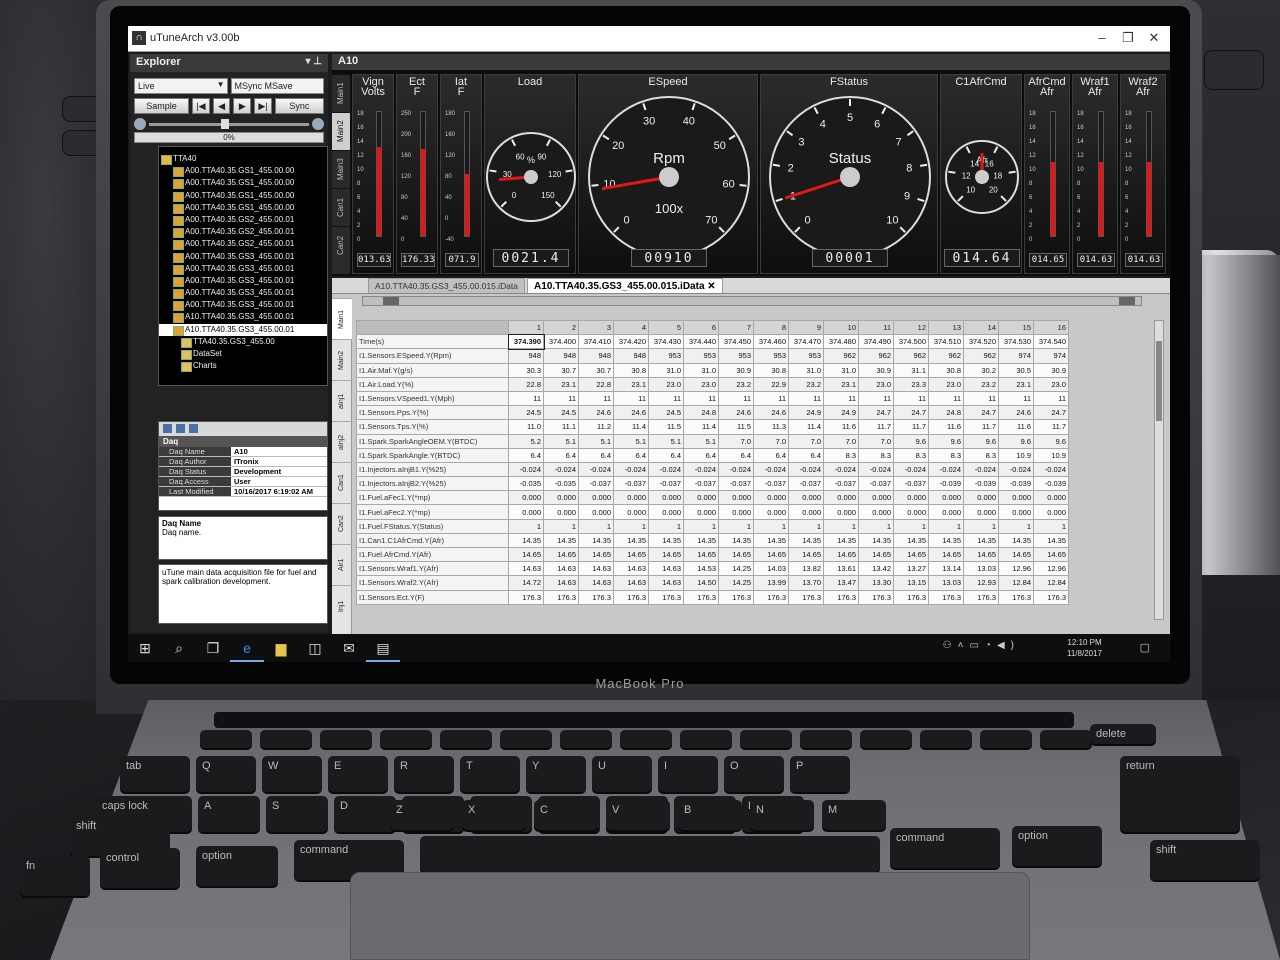  I want to click on position-slider, so click(229, 124).